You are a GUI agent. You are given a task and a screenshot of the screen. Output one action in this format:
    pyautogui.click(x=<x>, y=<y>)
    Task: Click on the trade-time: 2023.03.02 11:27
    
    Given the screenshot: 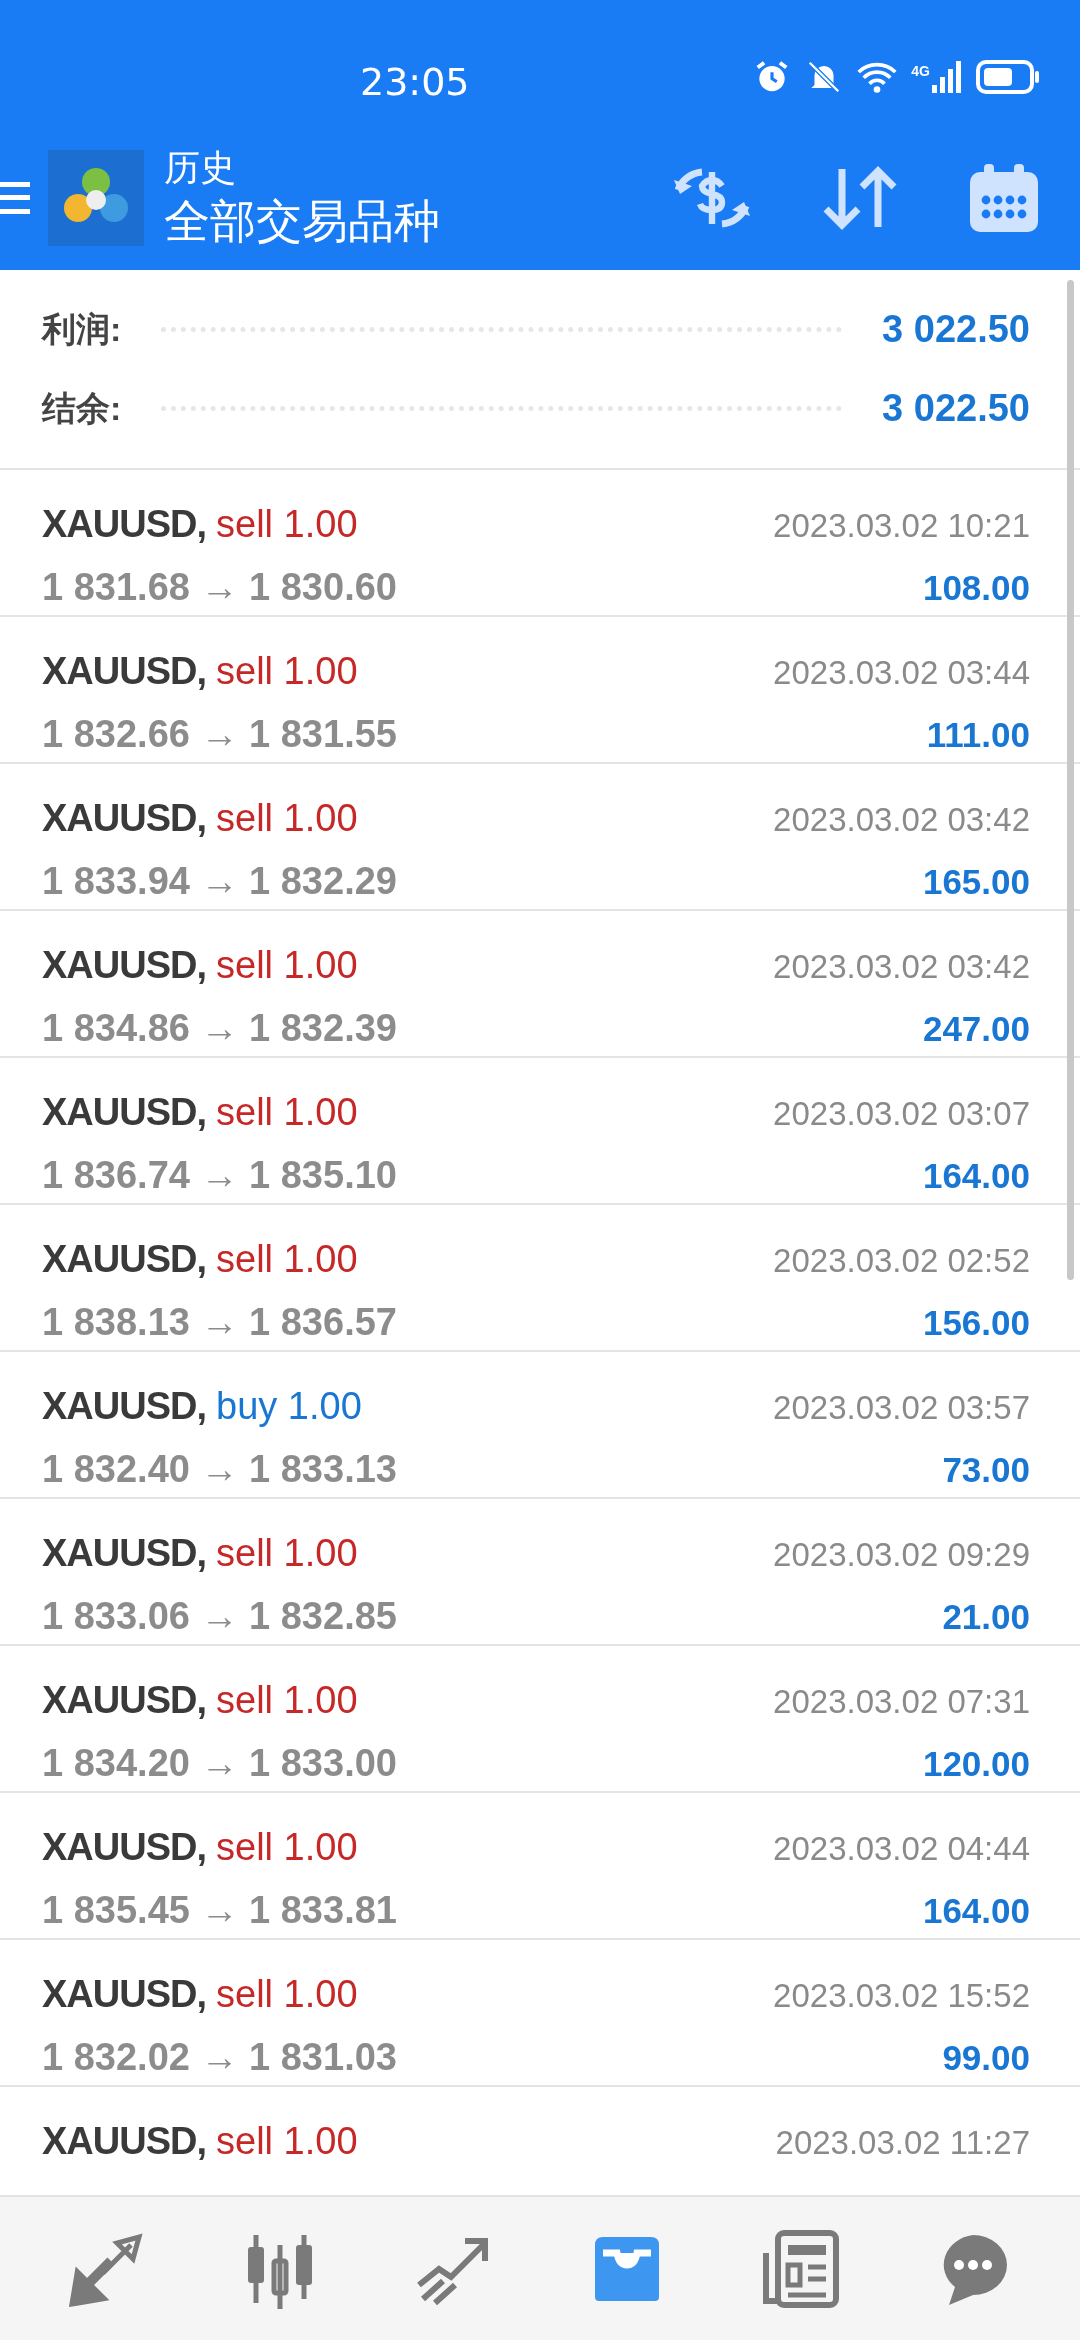 What is the action you would take?
    pyautogui.click(x=902, y=2143)
    